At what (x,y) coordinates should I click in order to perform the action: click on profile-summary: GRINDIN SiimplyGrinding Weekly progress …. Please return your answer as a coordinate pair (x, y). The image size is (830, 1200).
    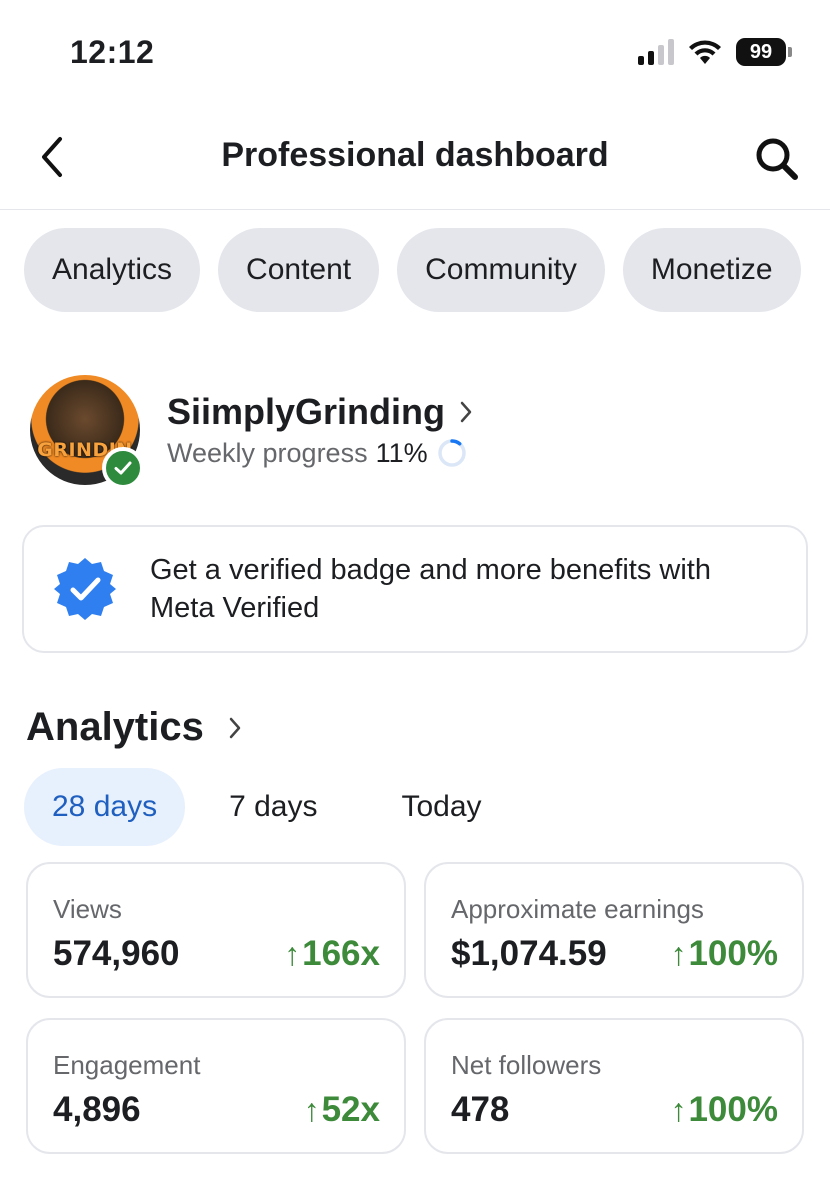
    Looking at the image, I should click on (420, 432).